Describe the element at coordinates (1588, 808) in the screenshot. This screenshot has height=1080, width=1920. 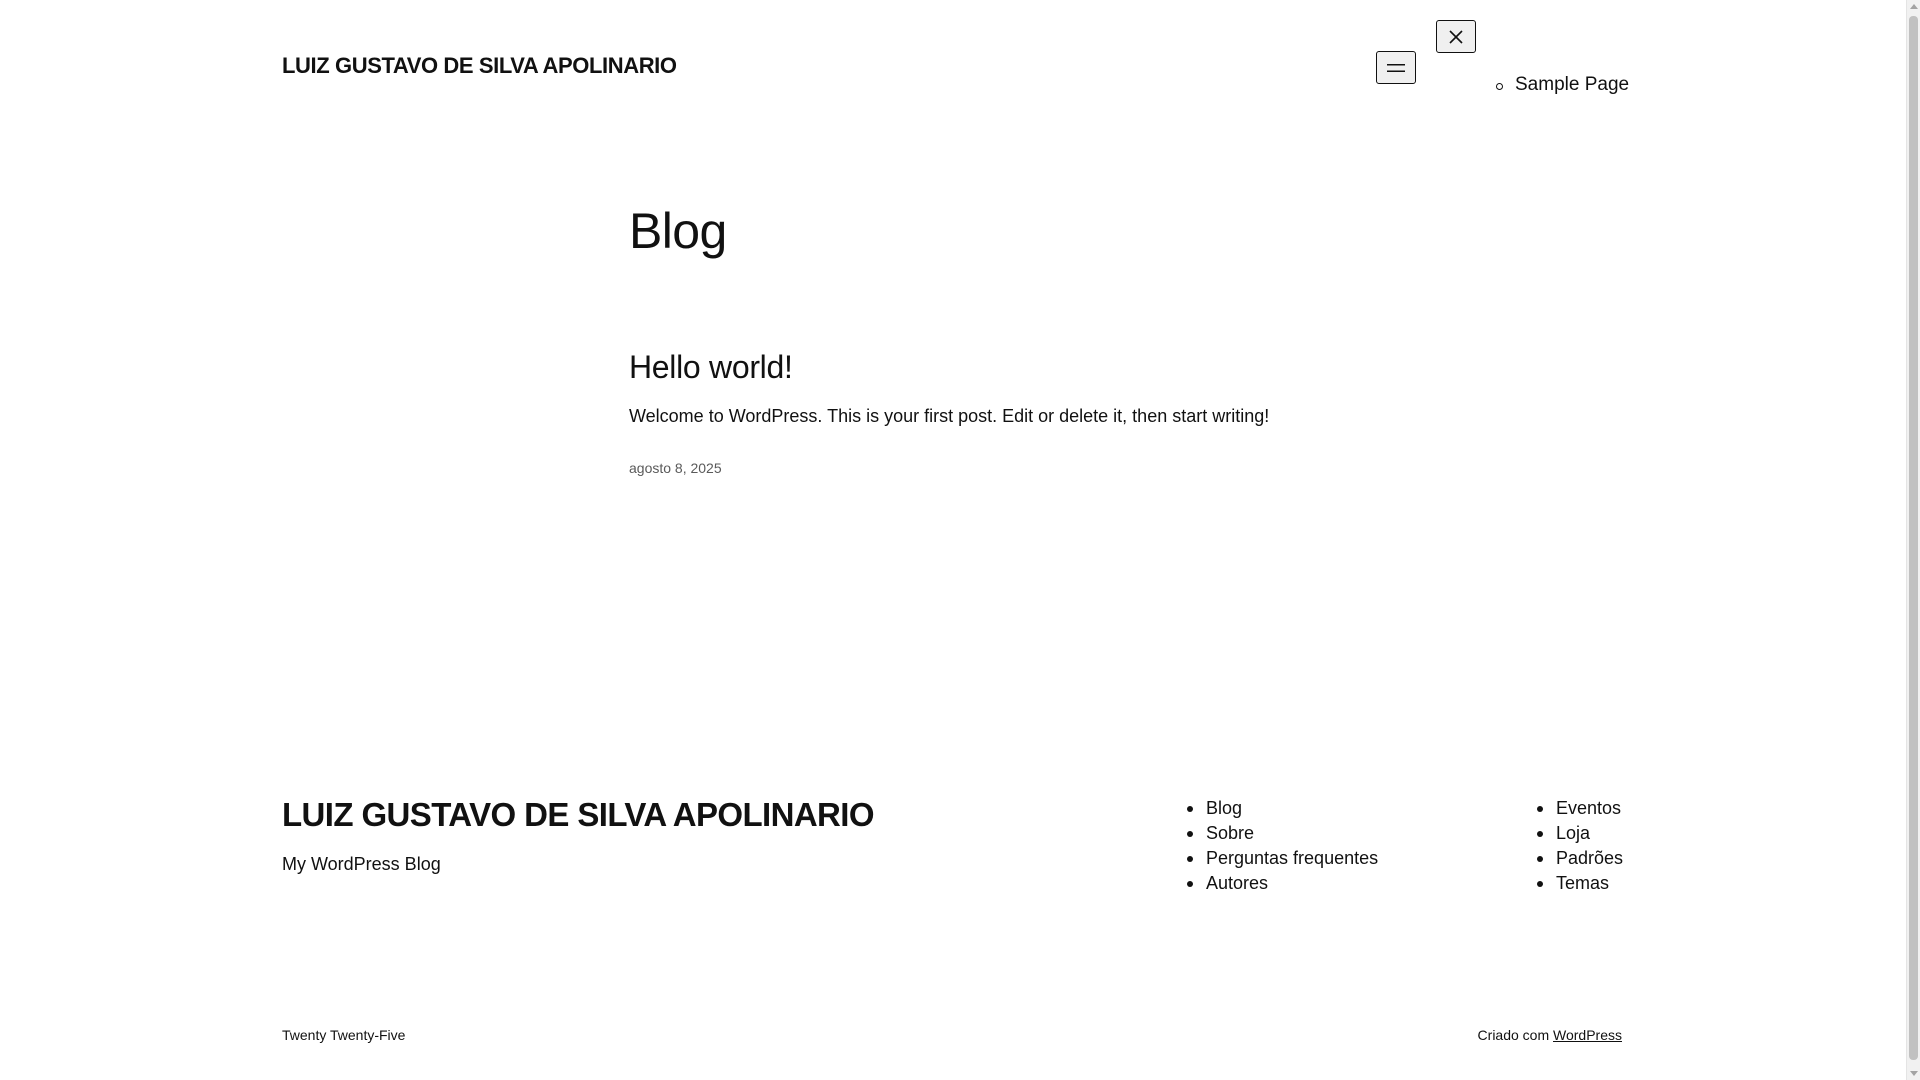
I see `footer-link-eventos: Eventos` at that location.